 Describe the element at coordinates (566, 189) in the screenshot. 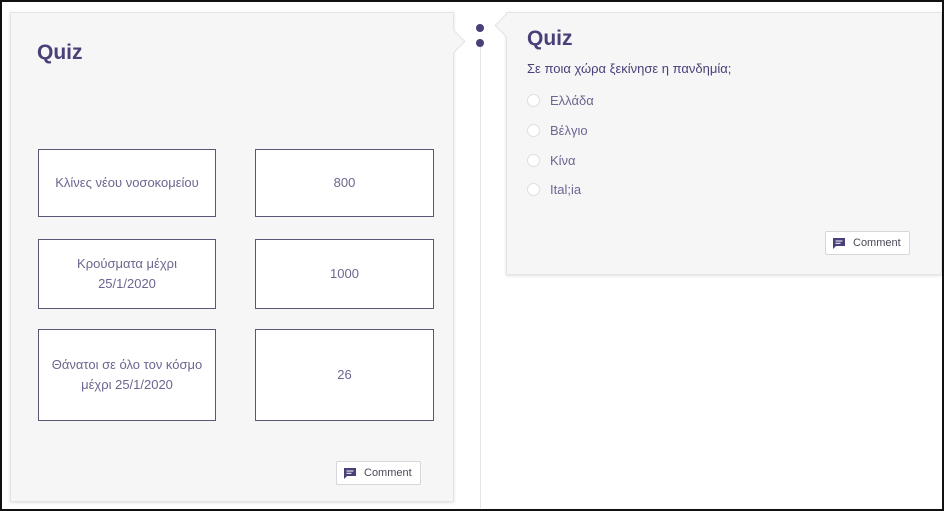

I see `answer-option-label: Ital;ia` at that location.